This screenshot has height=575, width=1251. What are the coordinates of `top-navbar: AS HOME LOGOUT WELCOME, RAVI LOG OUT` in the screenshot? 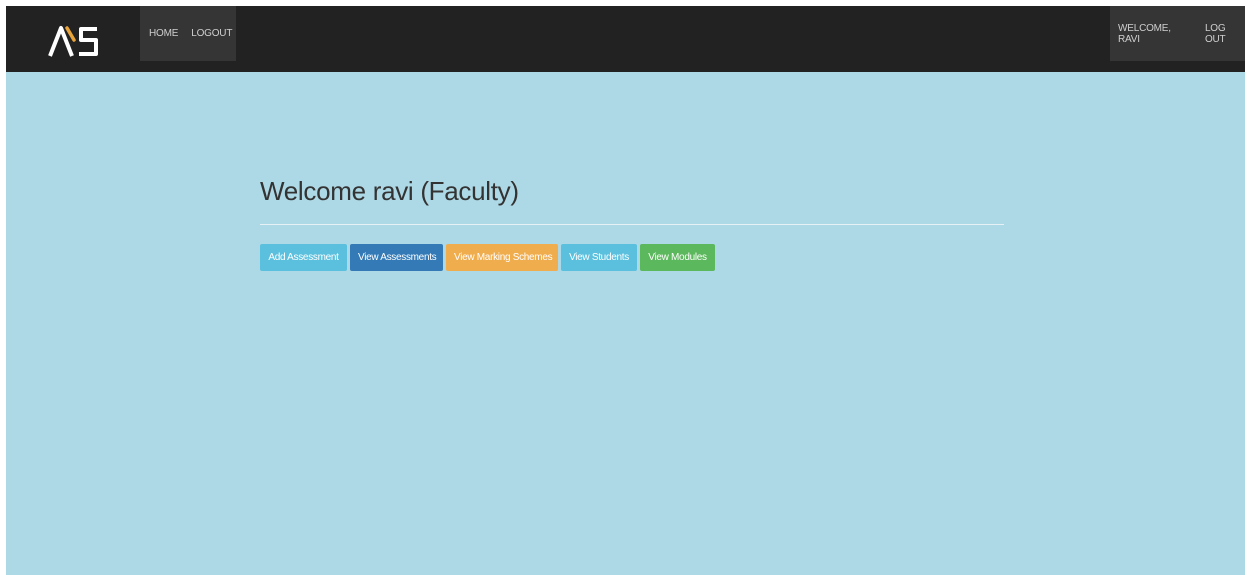 It's located at (625, 39).